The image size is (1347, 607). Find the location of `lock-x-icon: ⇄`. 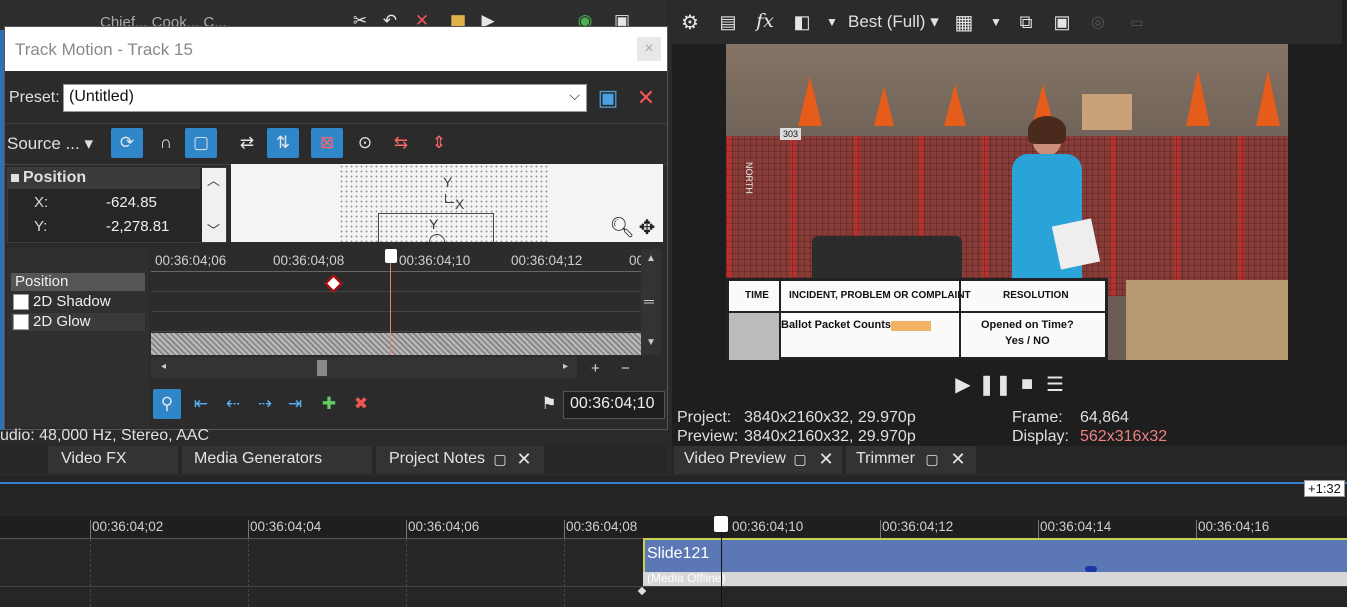

lock-x-icon: ⇄ is located at coordinates (247, 143).